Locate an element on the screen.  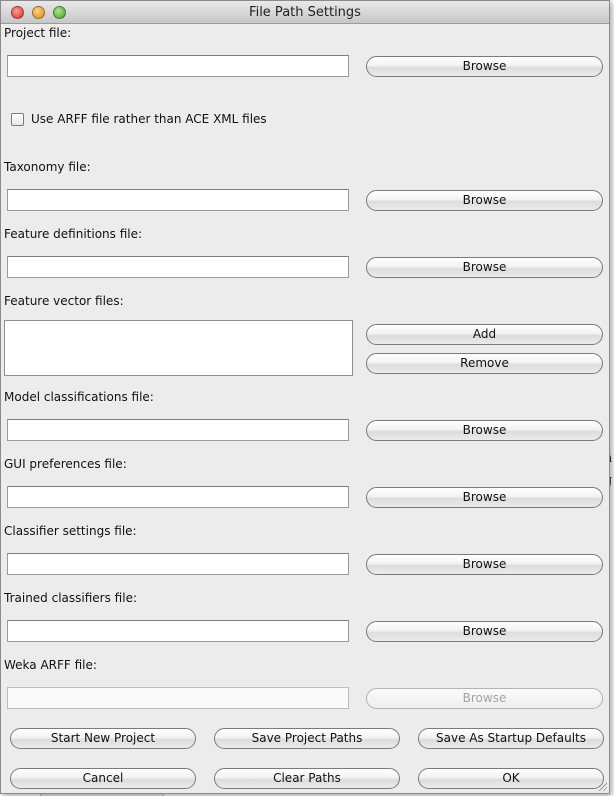
title-bar: File Path Settings is located at coordinates (305, 12).